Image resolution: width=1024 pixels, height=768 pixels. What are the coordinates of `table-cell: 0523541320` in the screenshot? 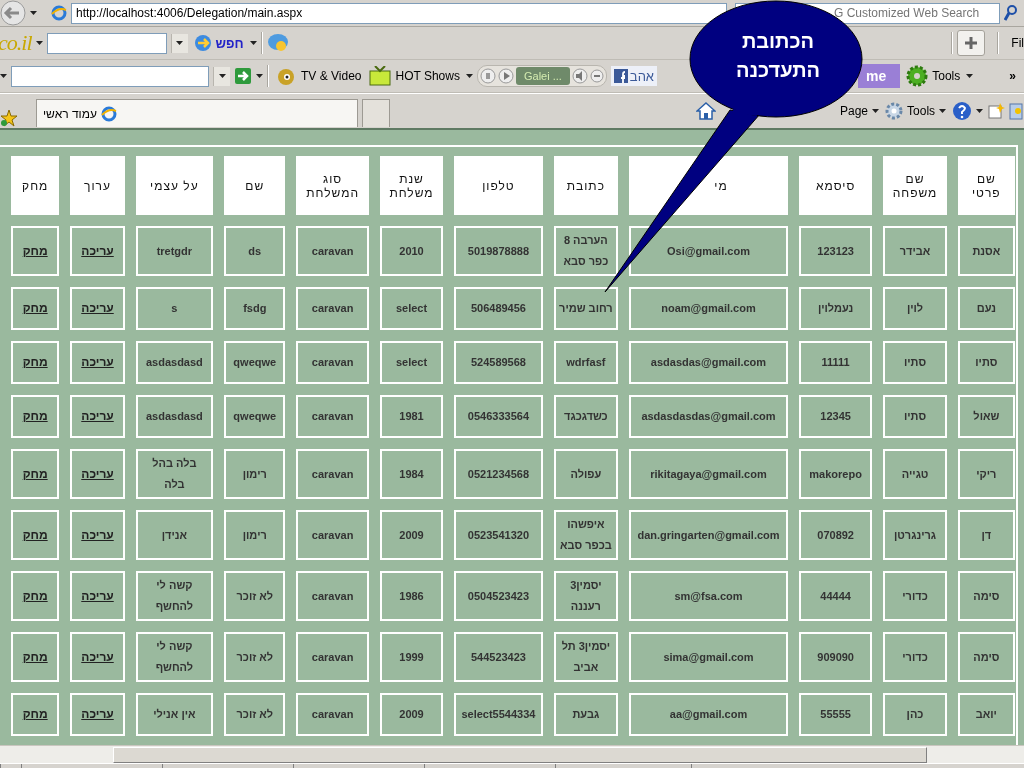 It's located at (498, 535).